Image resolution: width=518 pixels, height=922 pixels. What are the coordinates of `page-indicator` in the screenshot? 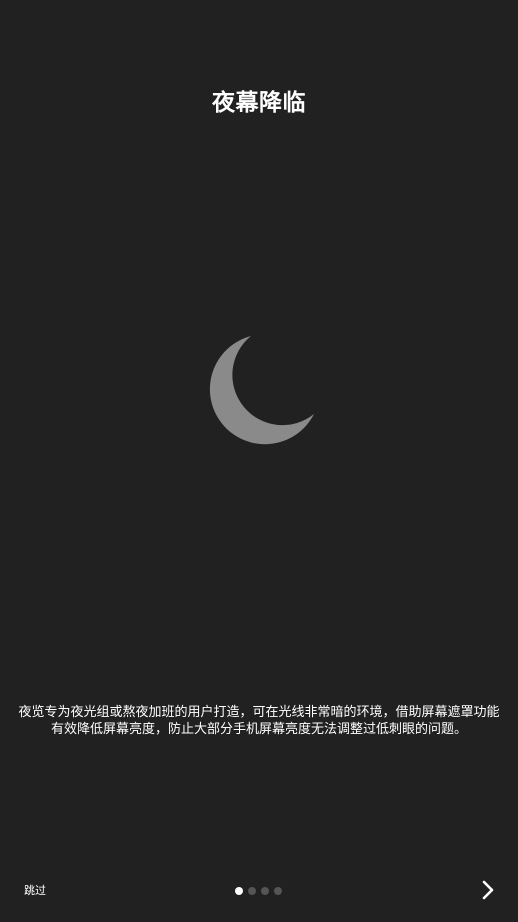 It's located at (258, 891).